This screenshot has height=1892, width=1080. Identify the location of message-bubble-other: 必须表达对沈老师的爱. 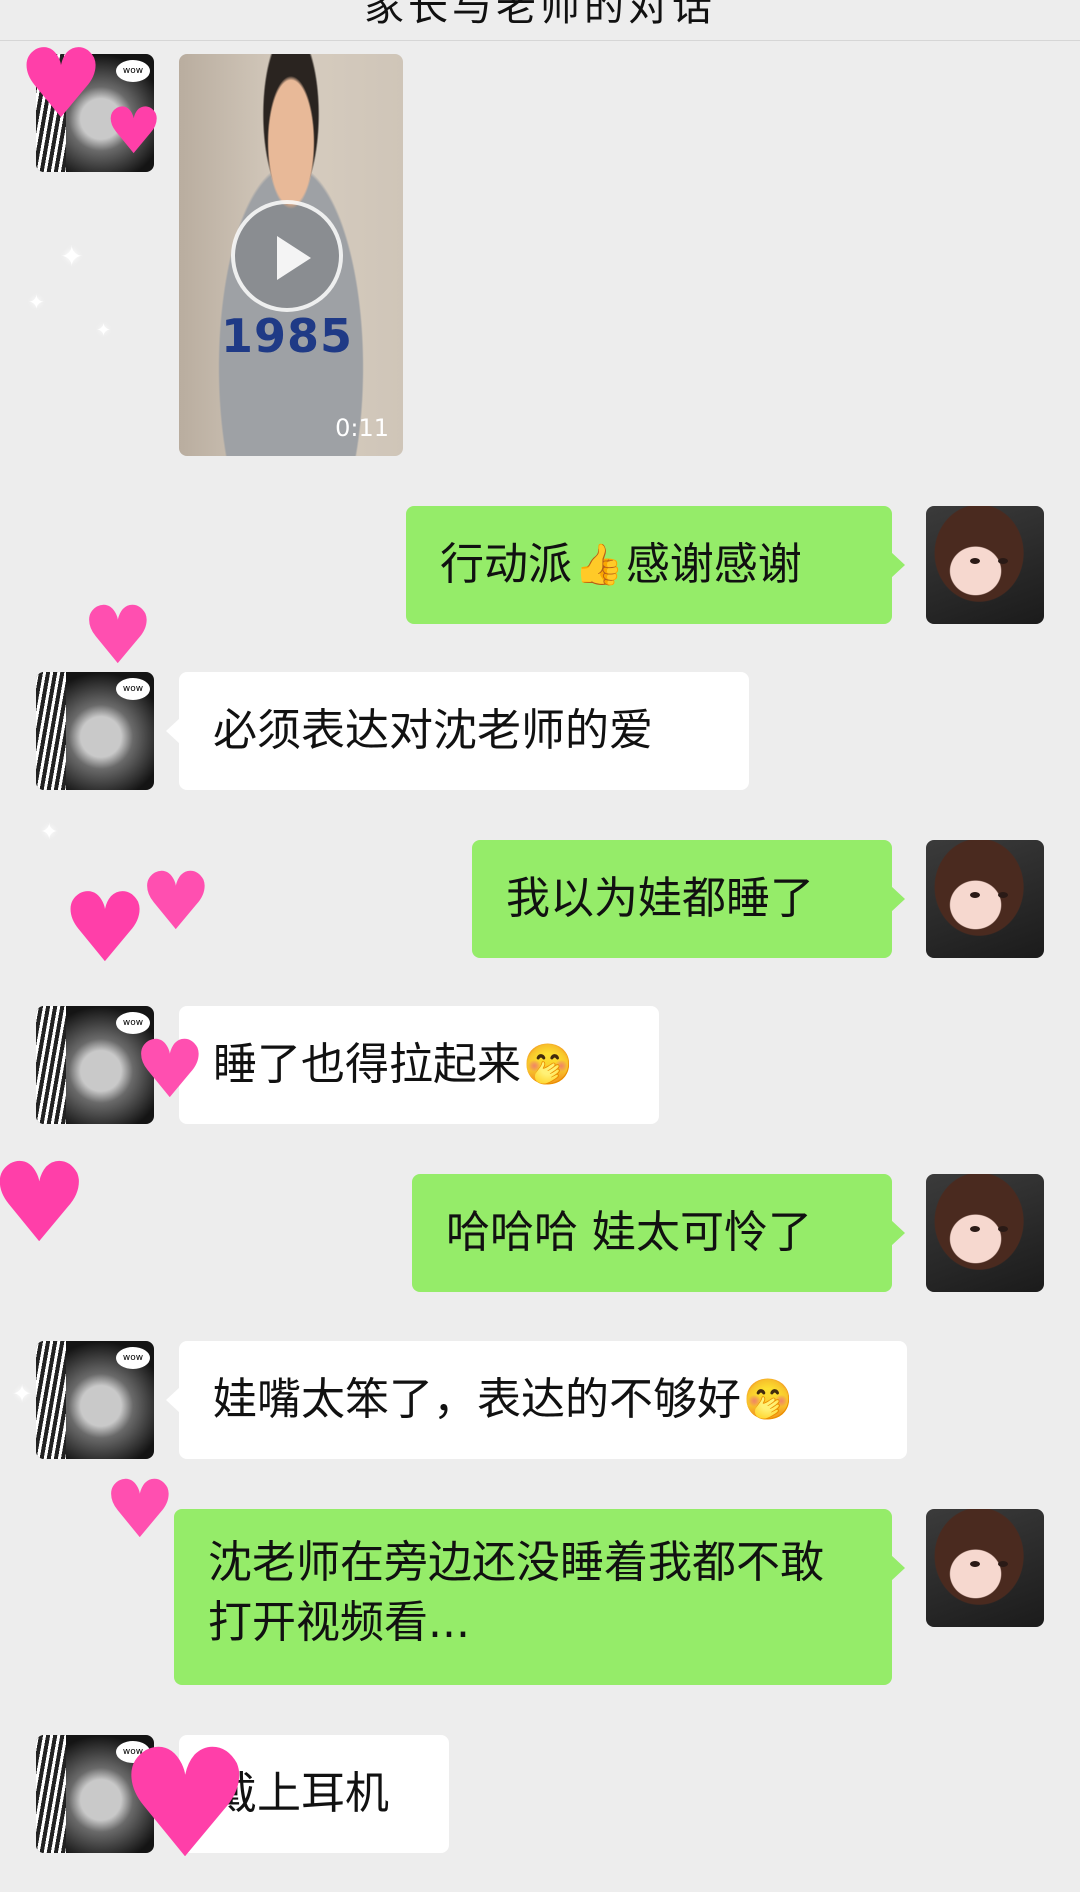
(457, 731).